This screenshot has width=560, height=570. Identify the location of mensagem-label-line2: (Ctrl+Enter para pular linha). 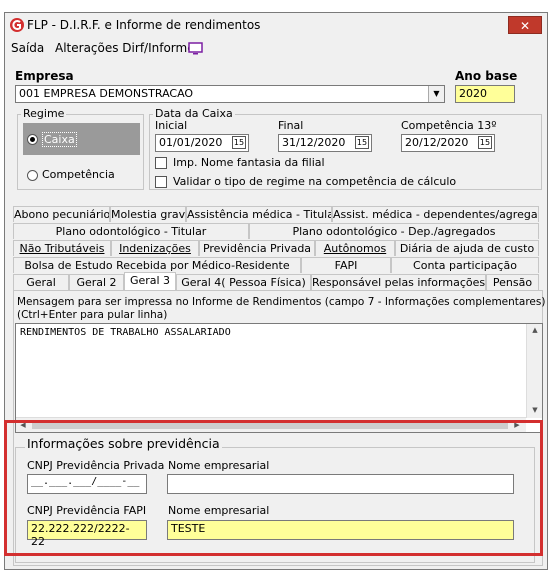
(92, 315).